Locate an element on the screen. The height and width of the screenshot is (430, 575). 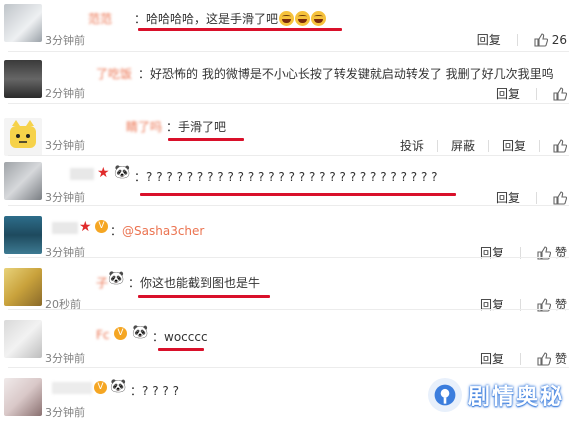
like-count: 26 is located at coordinates (559, 39).